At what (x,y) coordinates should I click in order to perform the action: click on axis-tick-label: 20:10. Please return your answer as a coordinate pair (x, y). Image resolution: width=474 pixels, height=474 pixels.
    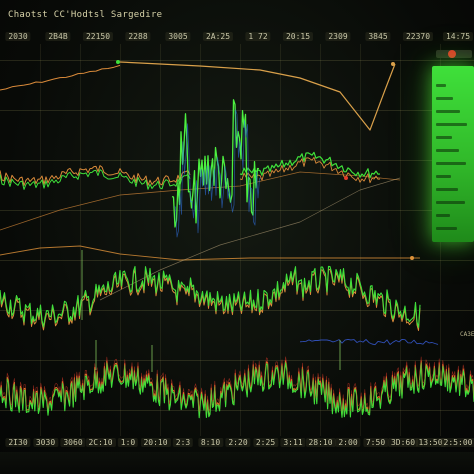
    Looking at the image, I should click on (155, 442).